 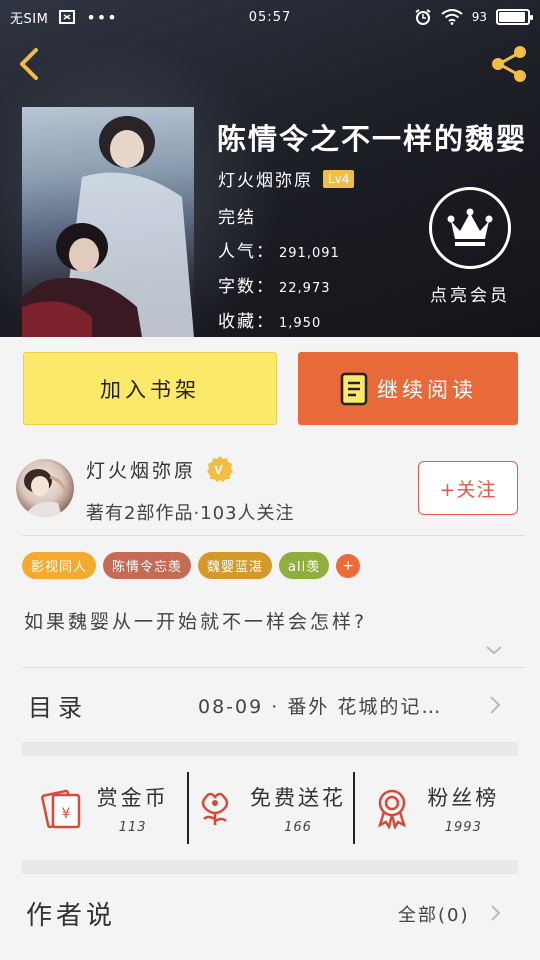 What do you see at coordinates (196, 622) in the screenshot?
I see `book-summary: 如果魏婴从一开始就不一样会怎样?` at bounding box center [196, 622].